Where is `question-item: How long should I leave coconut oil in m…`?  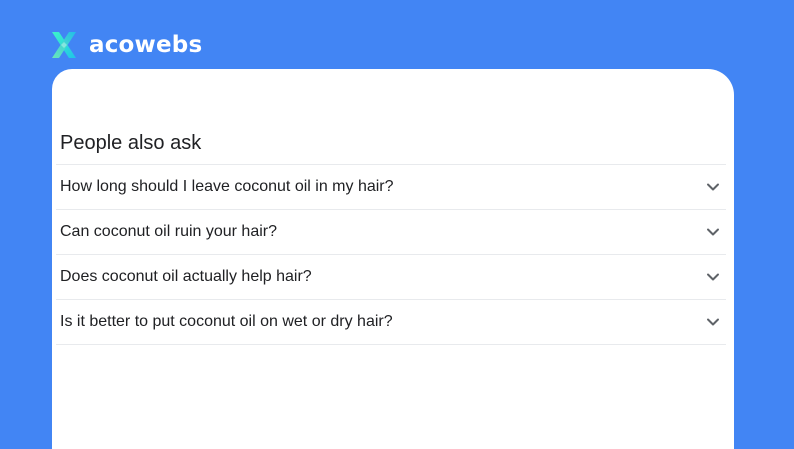
question-item: How long should I leave coconut oil in m… is located at coordinates (391, 187).